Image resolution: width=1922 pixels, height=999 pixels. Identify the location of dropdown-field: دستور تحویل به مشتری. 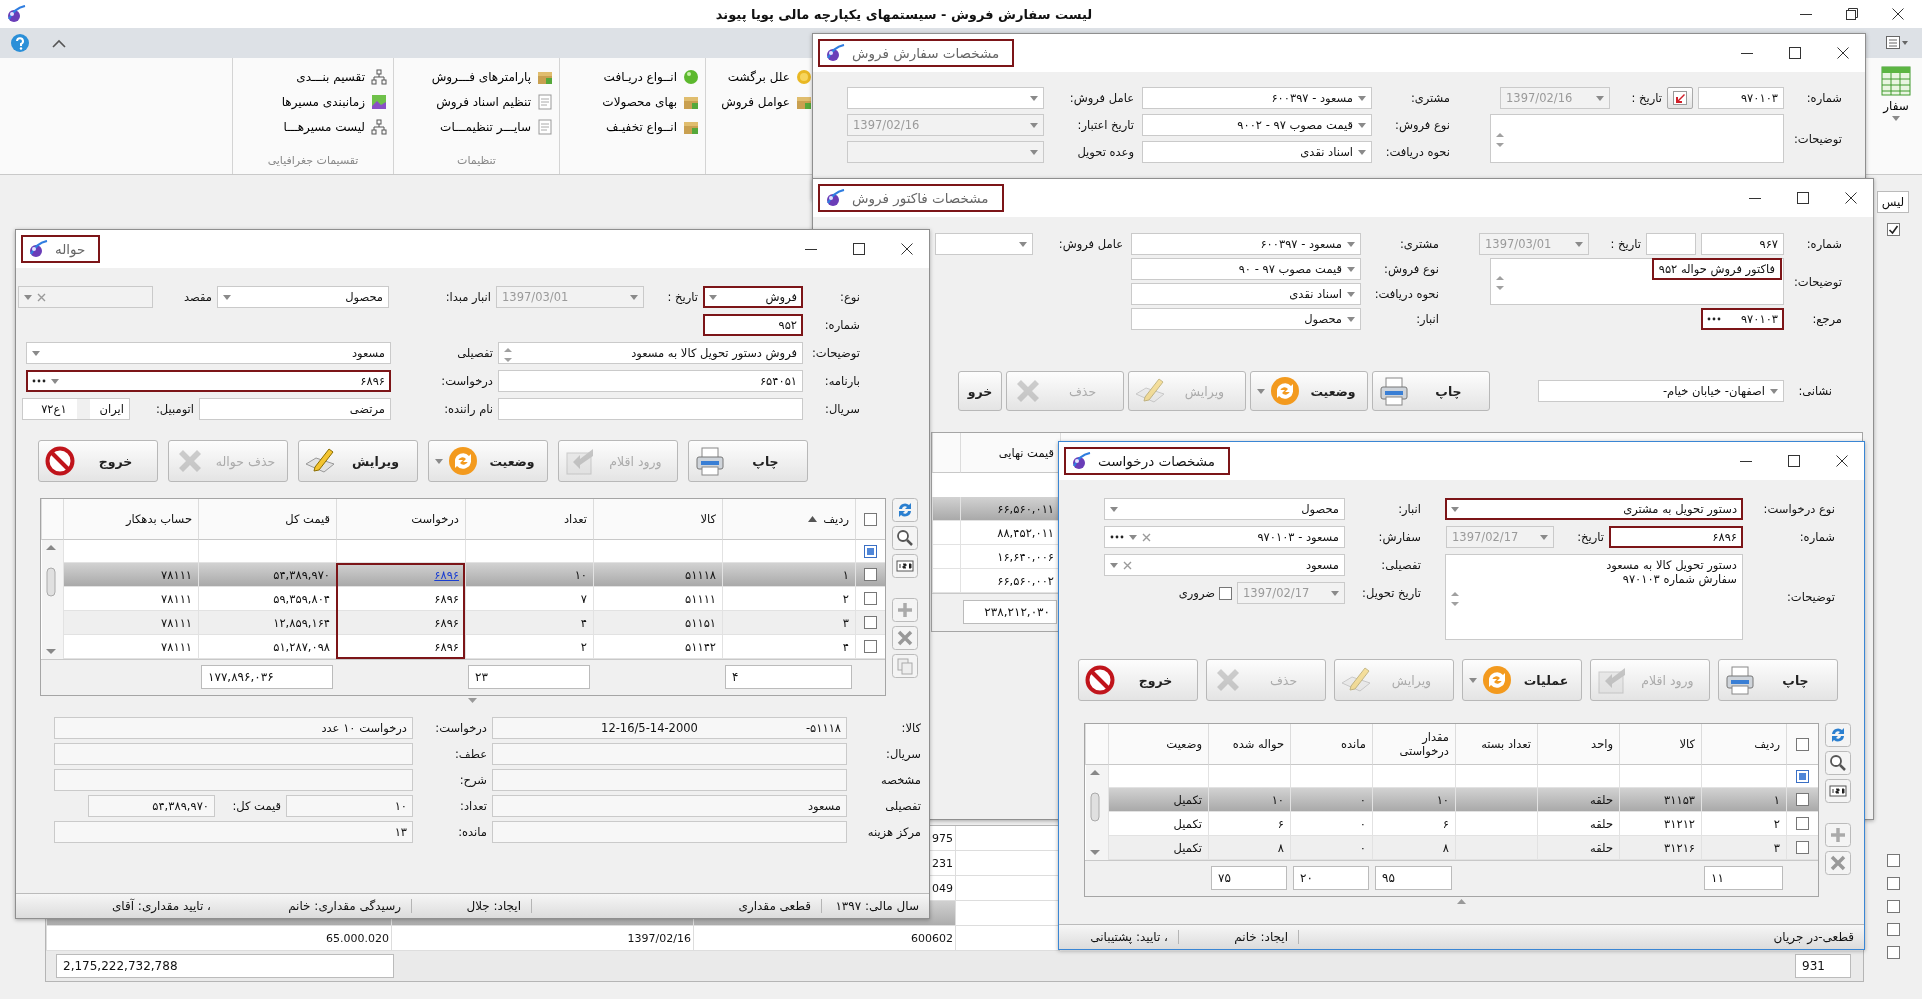
(1594, 509).